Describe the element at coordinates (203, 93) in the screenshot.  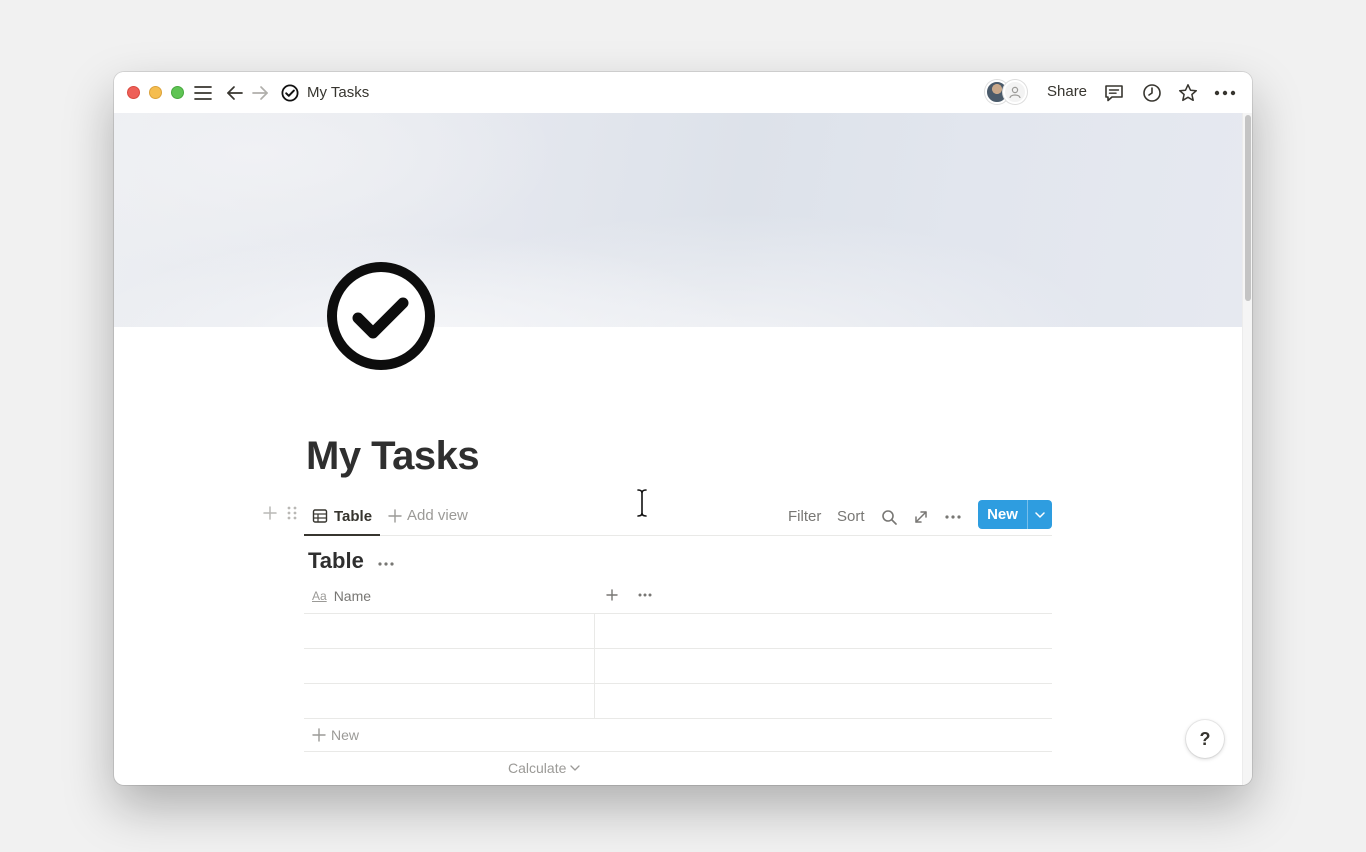
I see `sidebar-menu-icon` at that location.